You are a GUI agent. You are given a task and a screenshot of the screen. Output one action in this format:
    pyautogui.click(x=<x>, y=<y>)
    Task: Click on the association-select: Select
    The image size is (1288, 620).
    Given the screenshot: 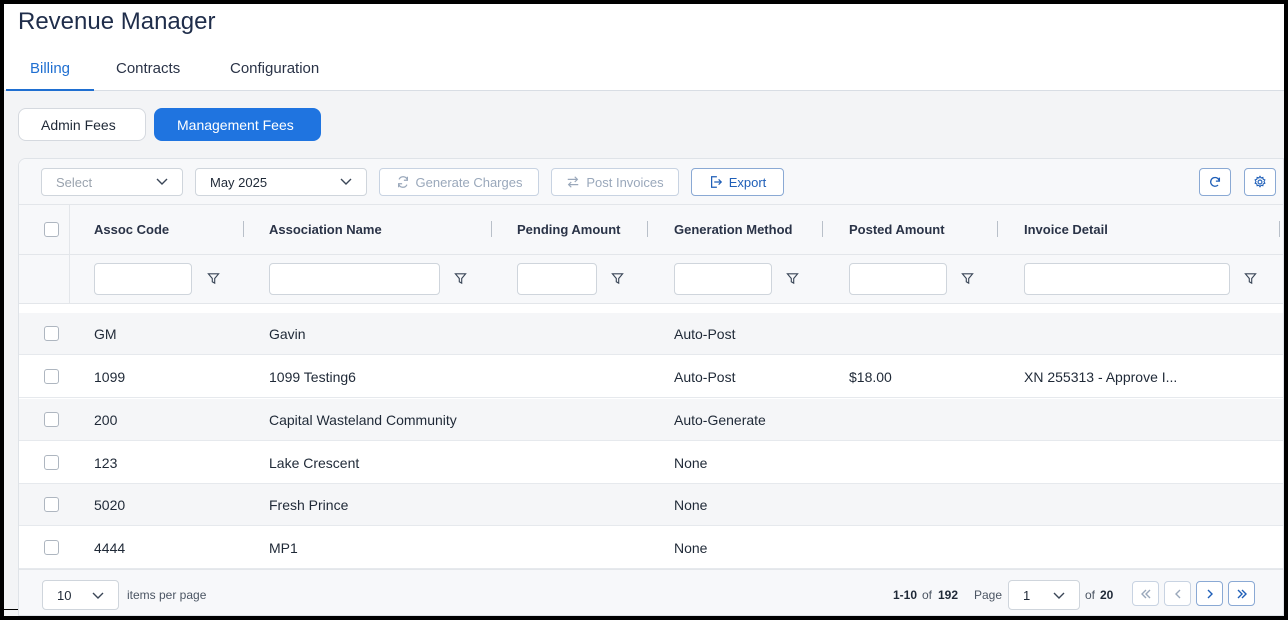 What is the action you would take?
    pyautogui.click(x=112, y=182)
    